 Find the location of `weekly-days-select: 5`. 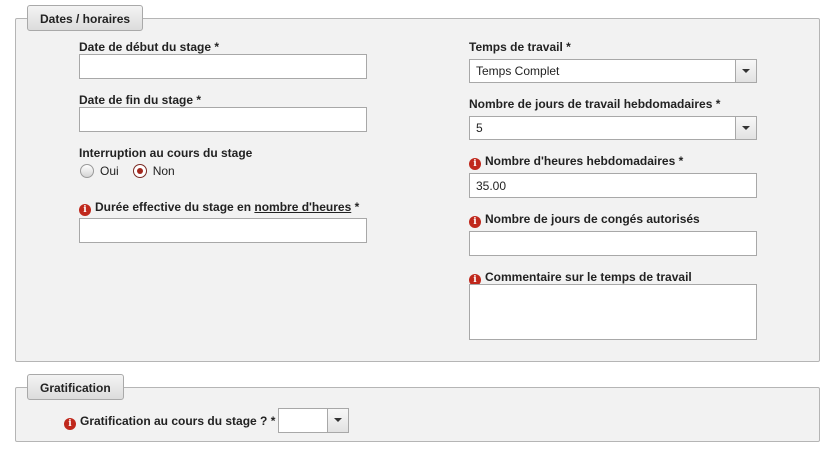

weekly-days-select: 5 is located at coordinates (613, 128).